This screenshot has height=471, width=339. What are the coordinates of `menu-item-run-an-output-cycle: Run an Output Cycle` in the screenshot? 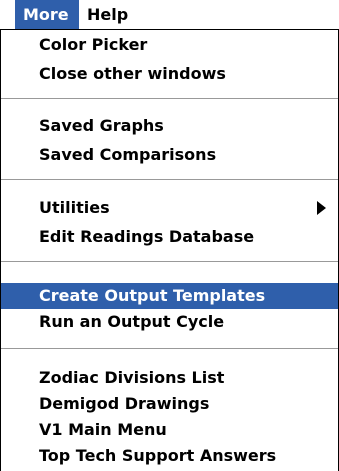 It's located at (169, 322).